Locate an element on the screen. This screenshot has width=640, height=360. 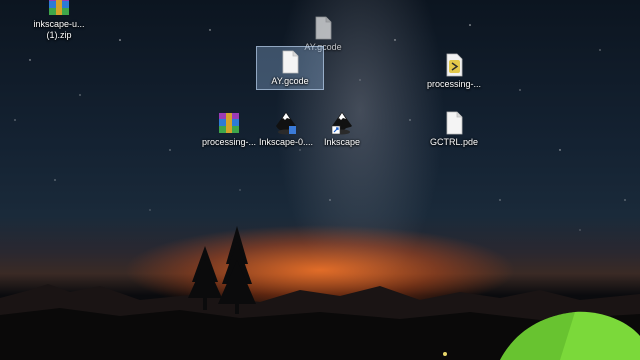
icon-label: inkscape-u... (1).zip is located at coordinates (59, 29).